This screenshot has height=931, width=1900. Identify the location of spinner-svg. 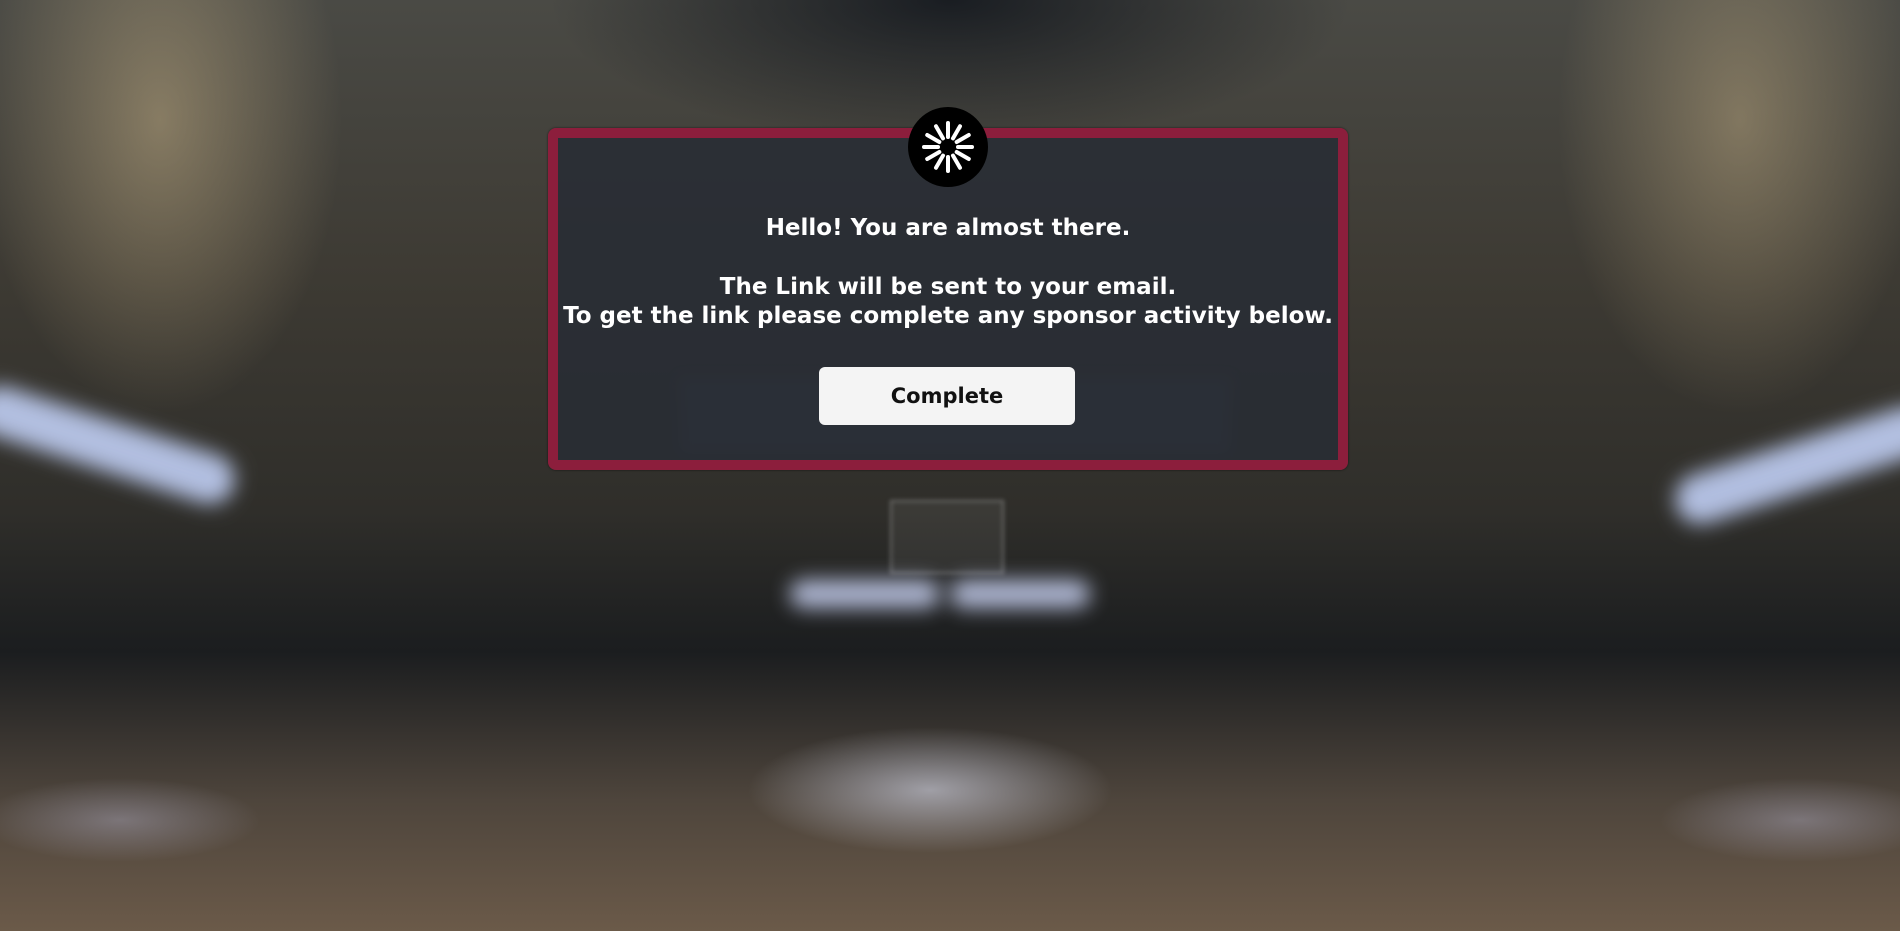
(948, 147).